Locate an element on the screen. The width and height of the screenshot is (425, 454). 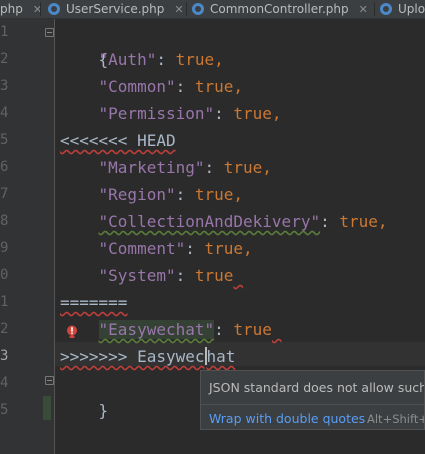
line-number: 0 is located at coordinates (4, 275).